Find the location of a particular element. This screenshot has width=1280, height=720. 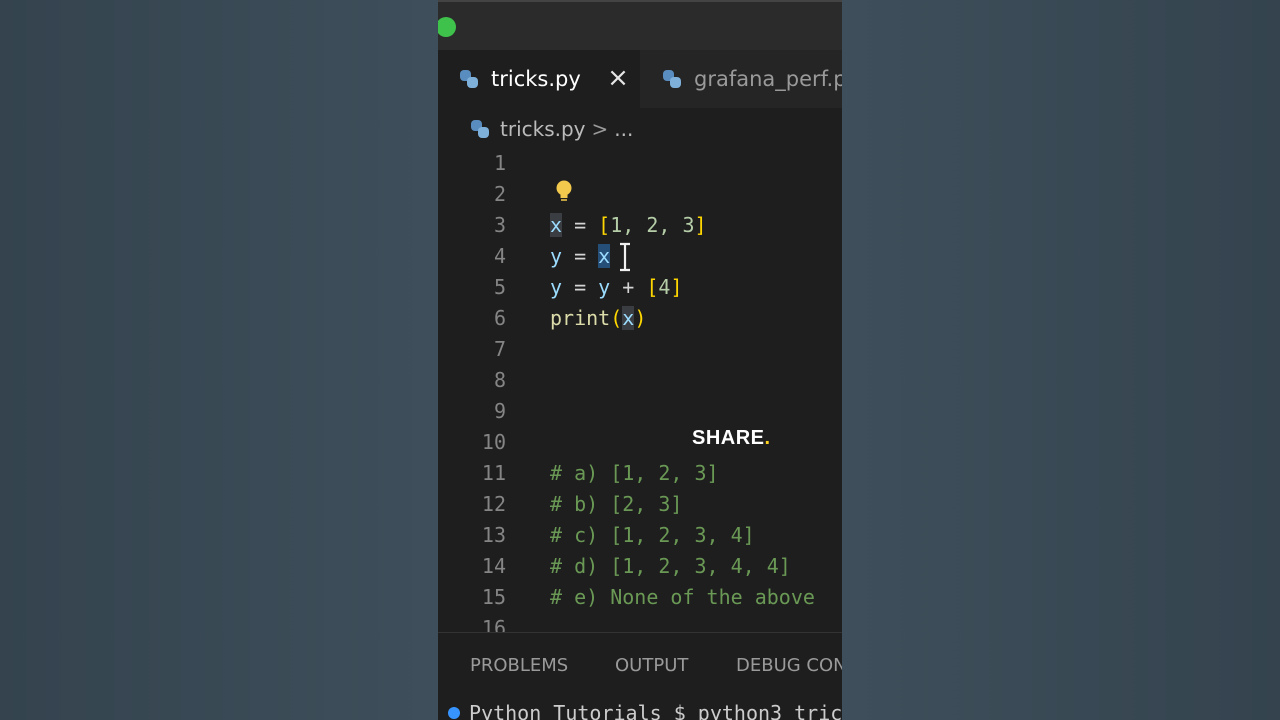

code-text: print(x) is located at coordinates (598, 318).